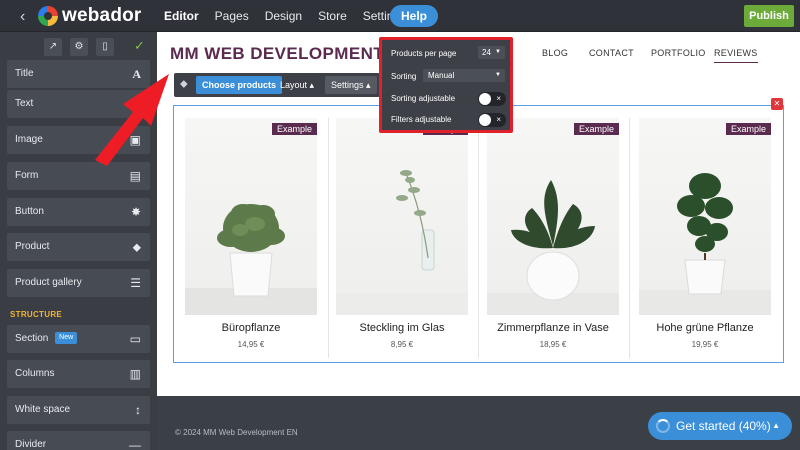 This screenshot has height=450, width=800. What do you see at coordinates (139, 46) in the screenshot?
I see `check-icon: ✓` at bounding box center [139, 46].